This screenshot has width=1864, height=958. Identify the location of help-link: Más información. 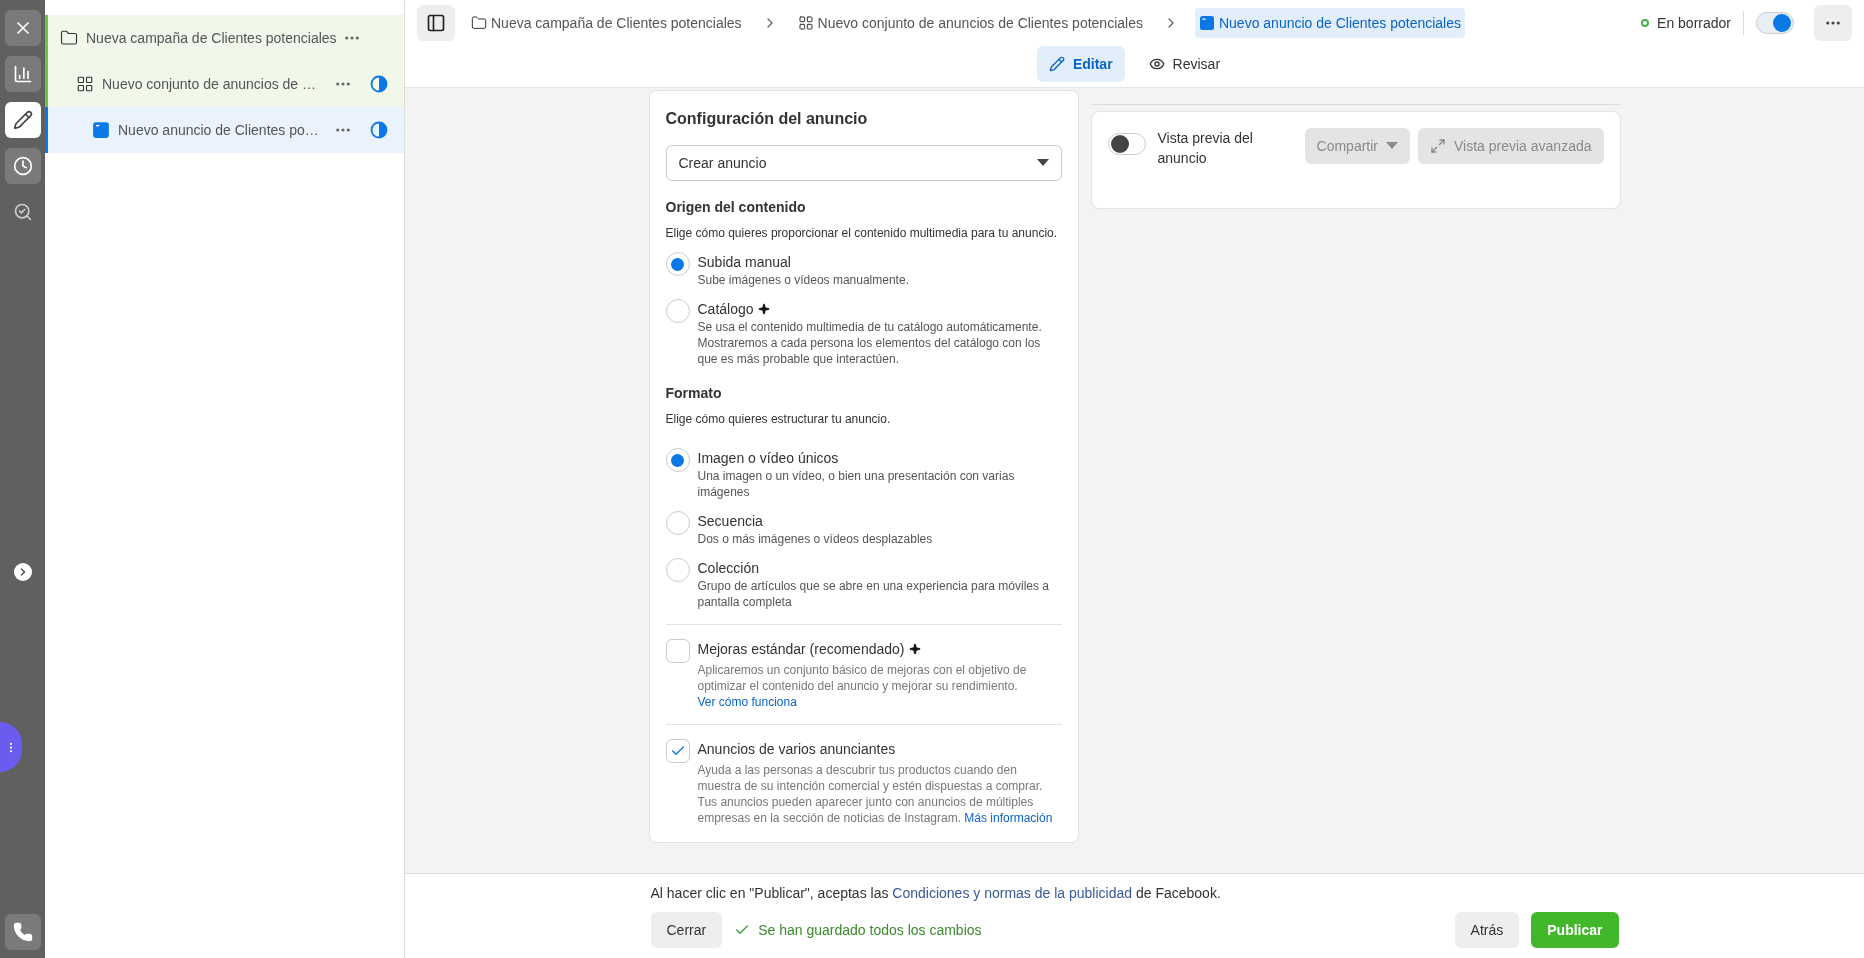
(1008, 818).